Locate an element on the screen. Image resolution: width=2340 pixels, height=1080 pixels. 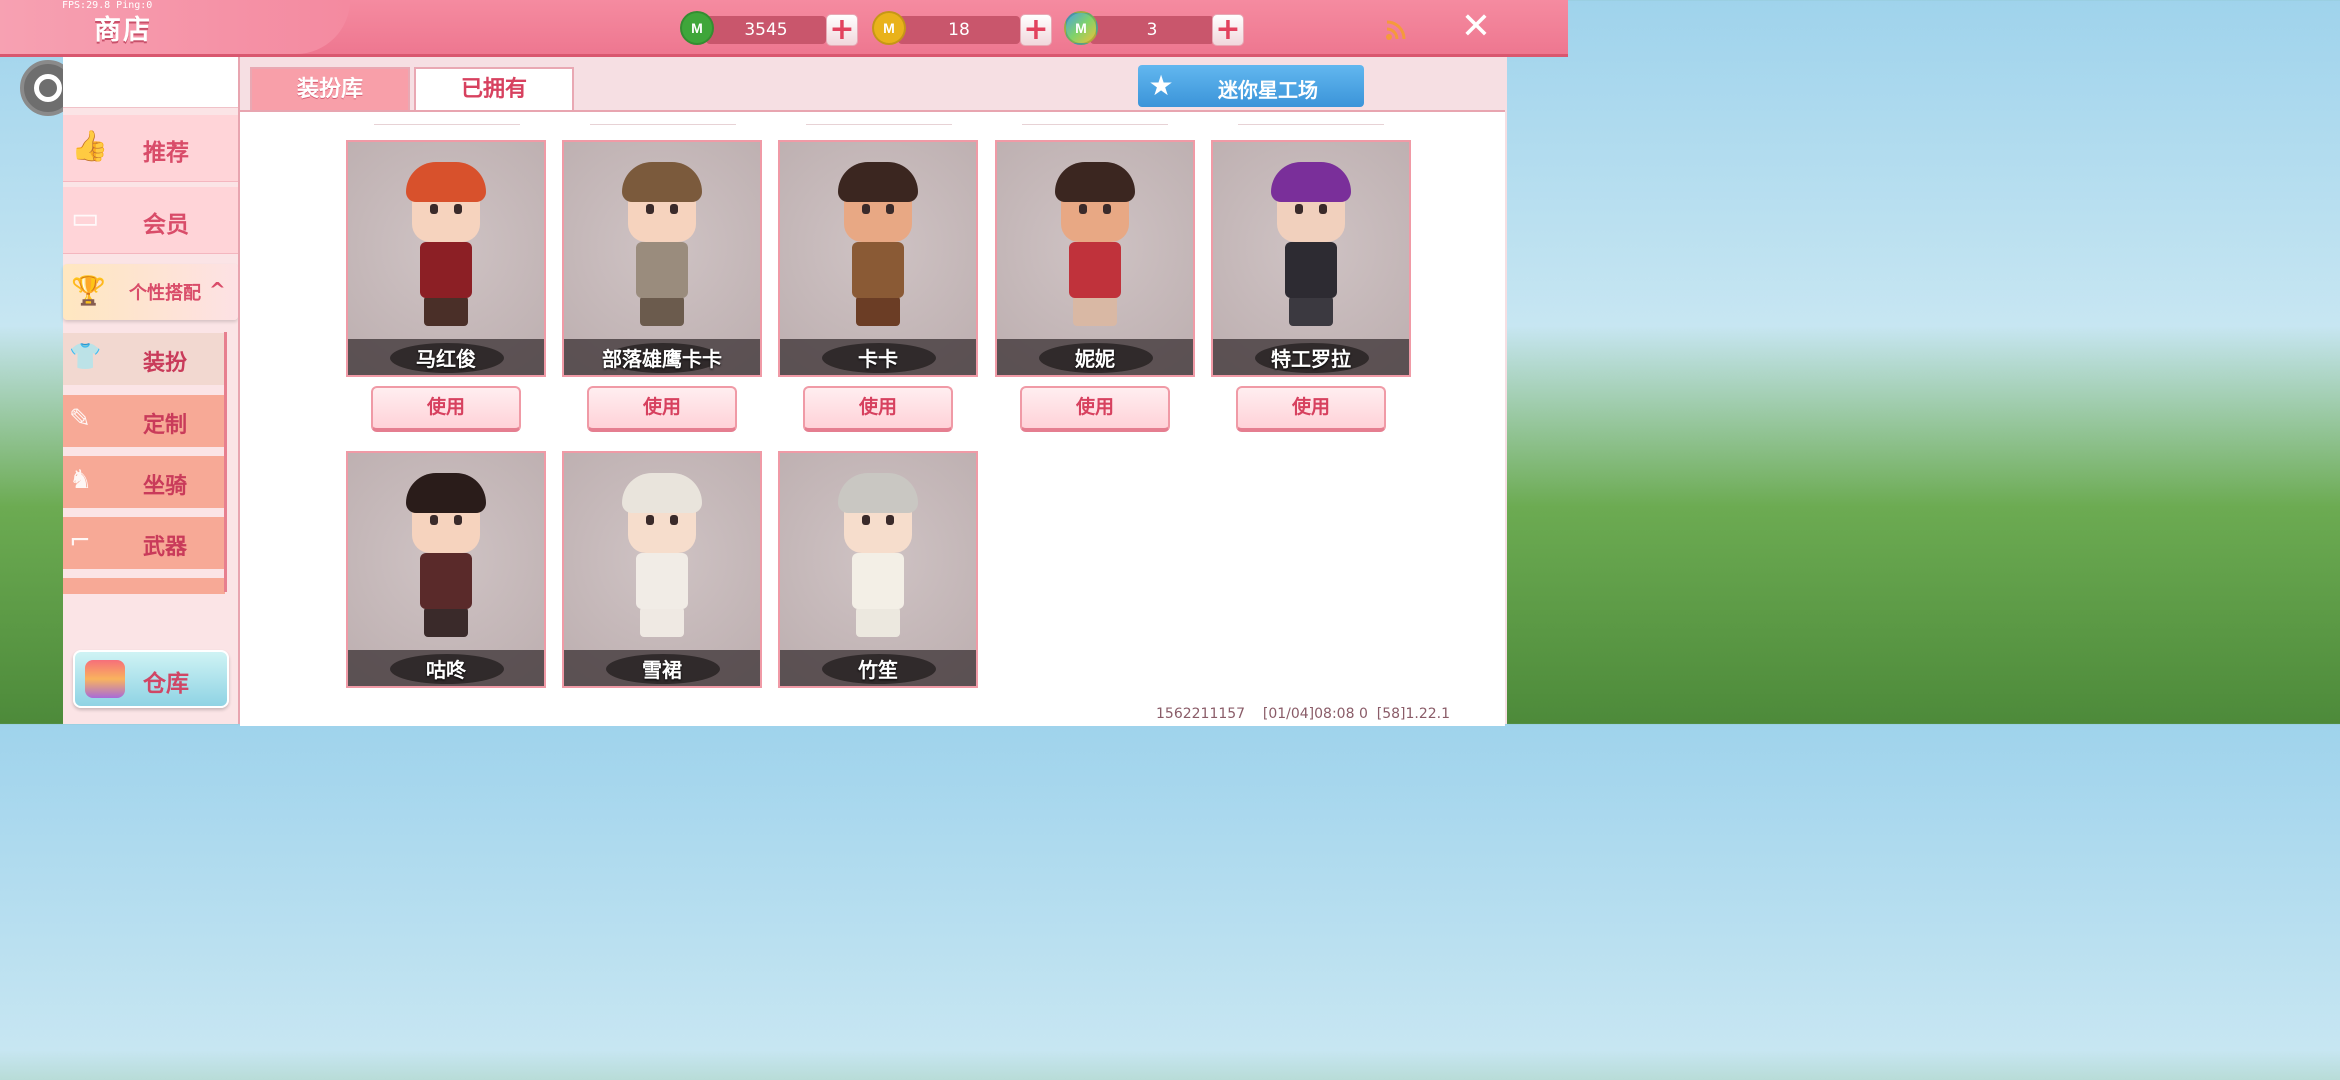
add-currency-3-button: + is located at coordinates (1228, 30).